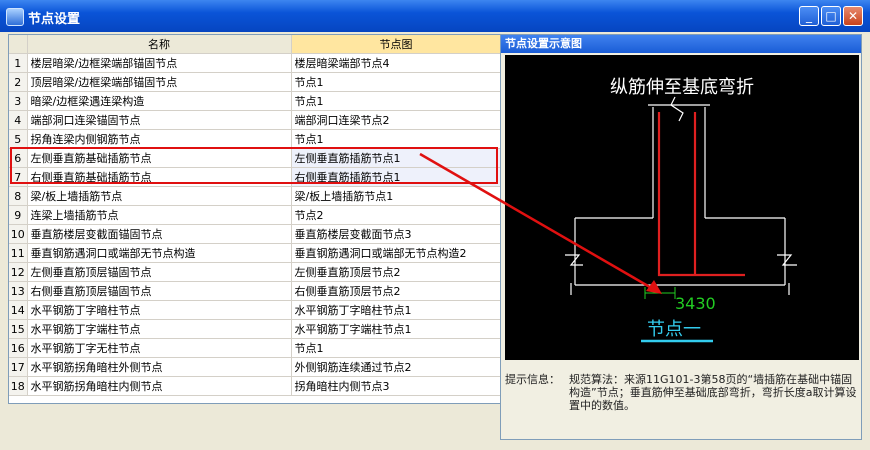  I want to click on annotation-arrow, so click(540, 223).